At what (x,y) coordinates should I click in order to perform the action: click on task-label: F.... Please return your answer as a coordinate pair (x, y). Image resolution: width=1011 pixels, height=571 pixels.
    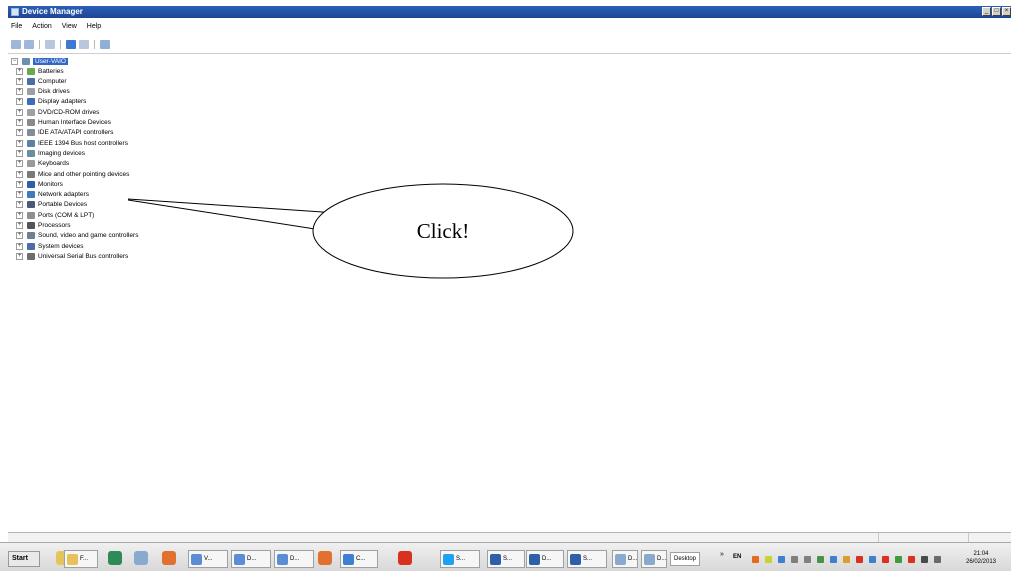
    Looking at the image, I should click on (84, 559).